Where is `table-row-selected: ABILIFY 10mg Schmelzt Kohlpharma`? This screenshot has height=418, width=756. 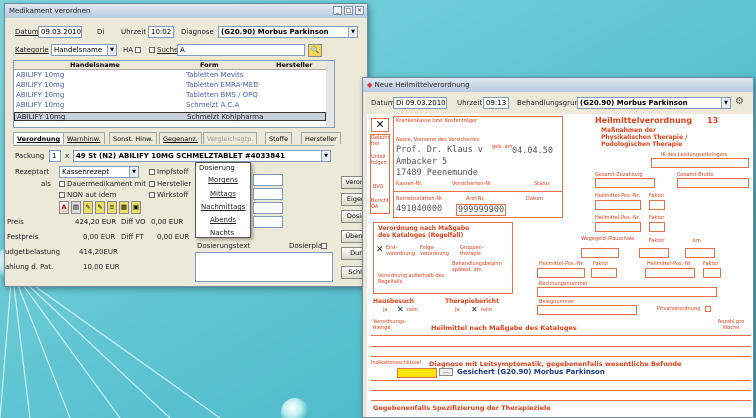 table-row-selected: ABILIFY 10mg Schmelzt Kohlpharma is located at coordinates (170, 116).